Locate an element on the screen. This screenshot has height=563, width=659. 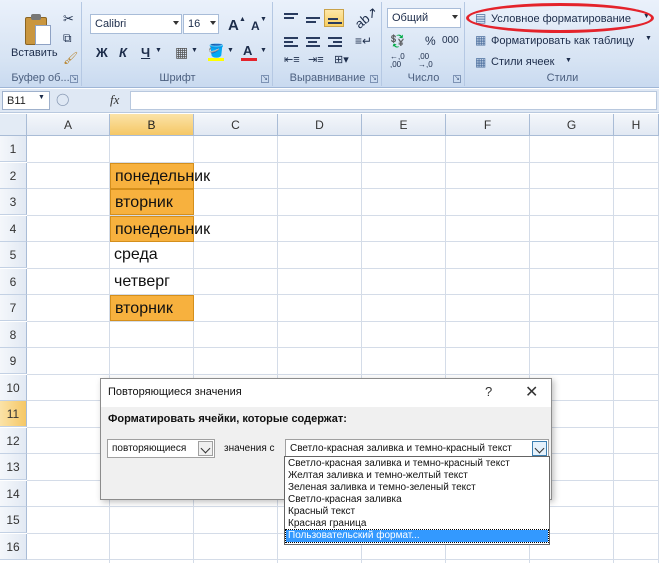
align-middle-button is located at coordinates (312, 18).